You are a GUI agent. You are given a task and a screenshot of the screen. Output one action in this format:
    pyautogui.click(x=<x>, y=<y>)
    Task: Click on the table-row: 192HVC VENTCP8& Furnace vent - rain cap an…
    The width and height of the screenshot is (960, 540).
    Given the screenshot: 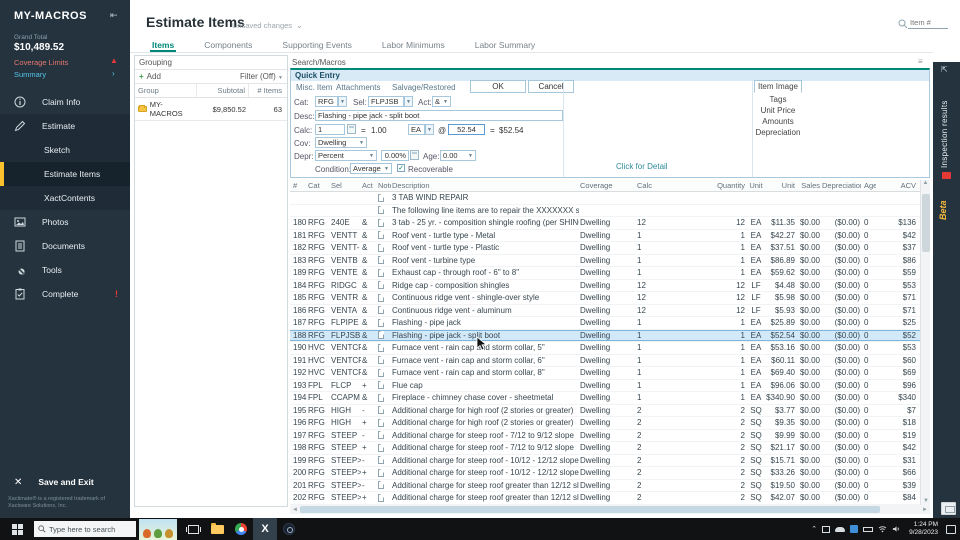 What is the action you would take?
    pyautogui.click(x=605, y=373)
    